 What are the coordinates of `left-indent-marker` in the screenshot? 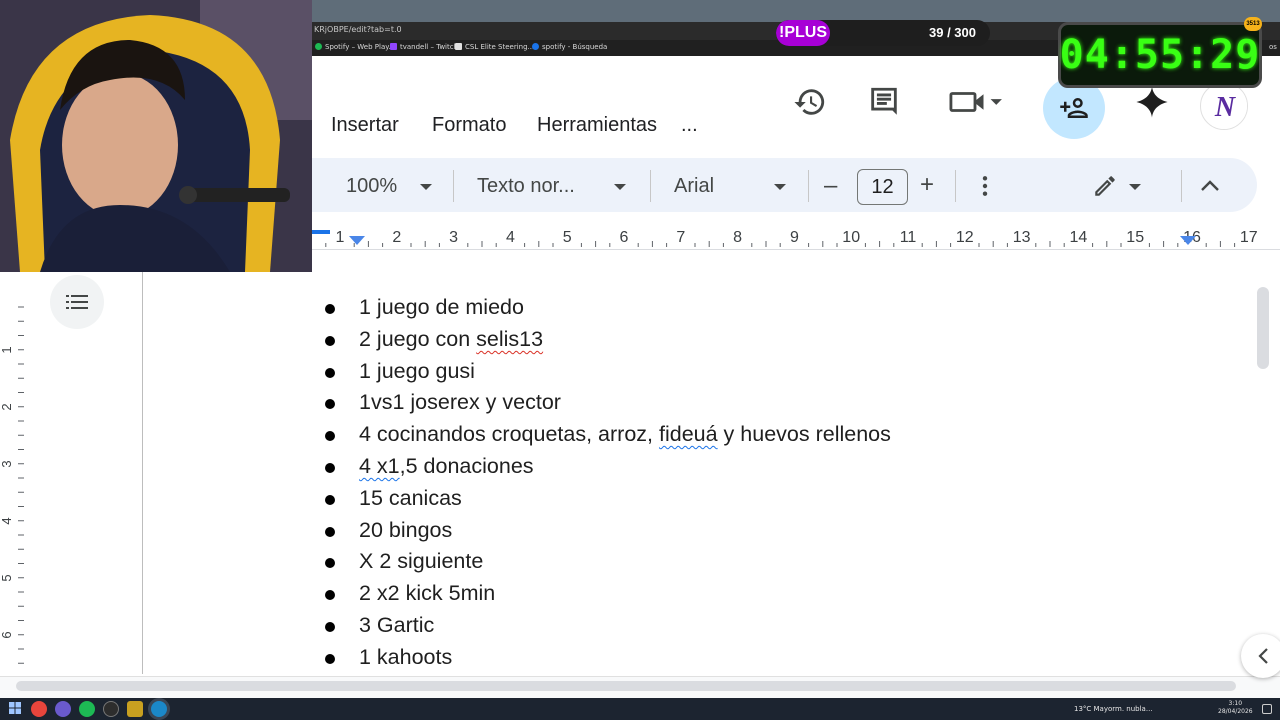 It's located at (357, 240).